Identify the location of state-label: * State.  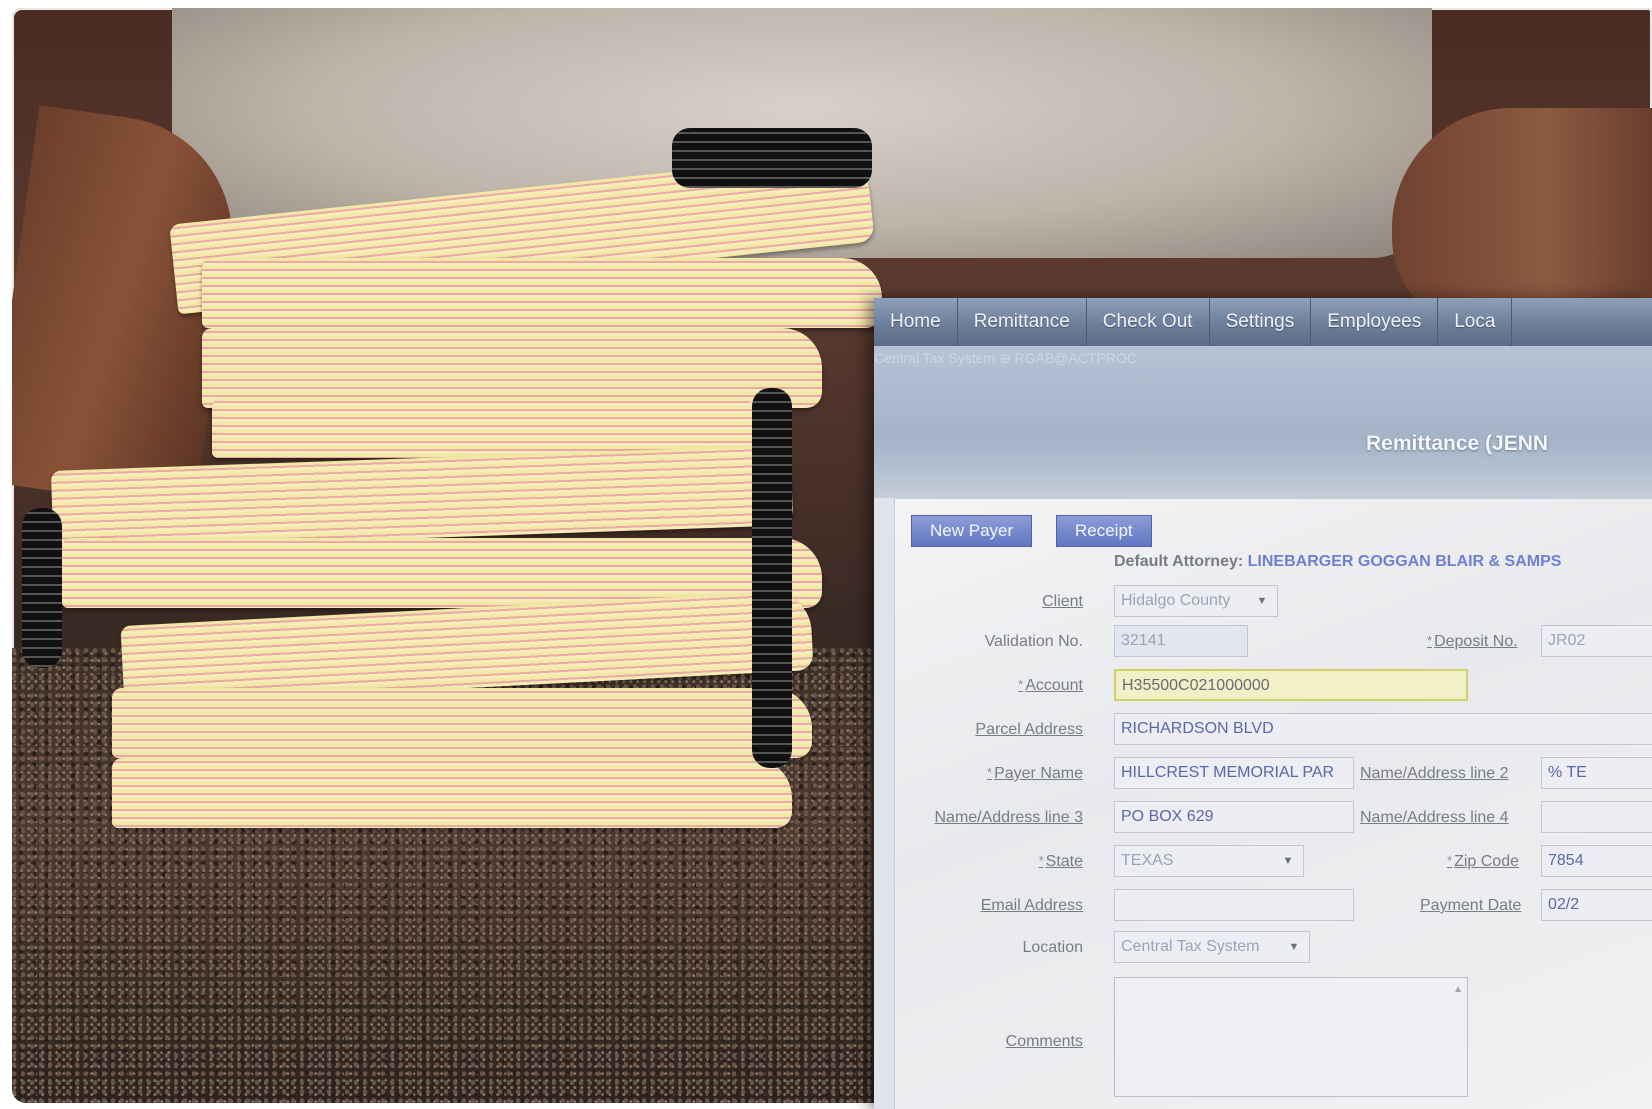
(1061, 862).